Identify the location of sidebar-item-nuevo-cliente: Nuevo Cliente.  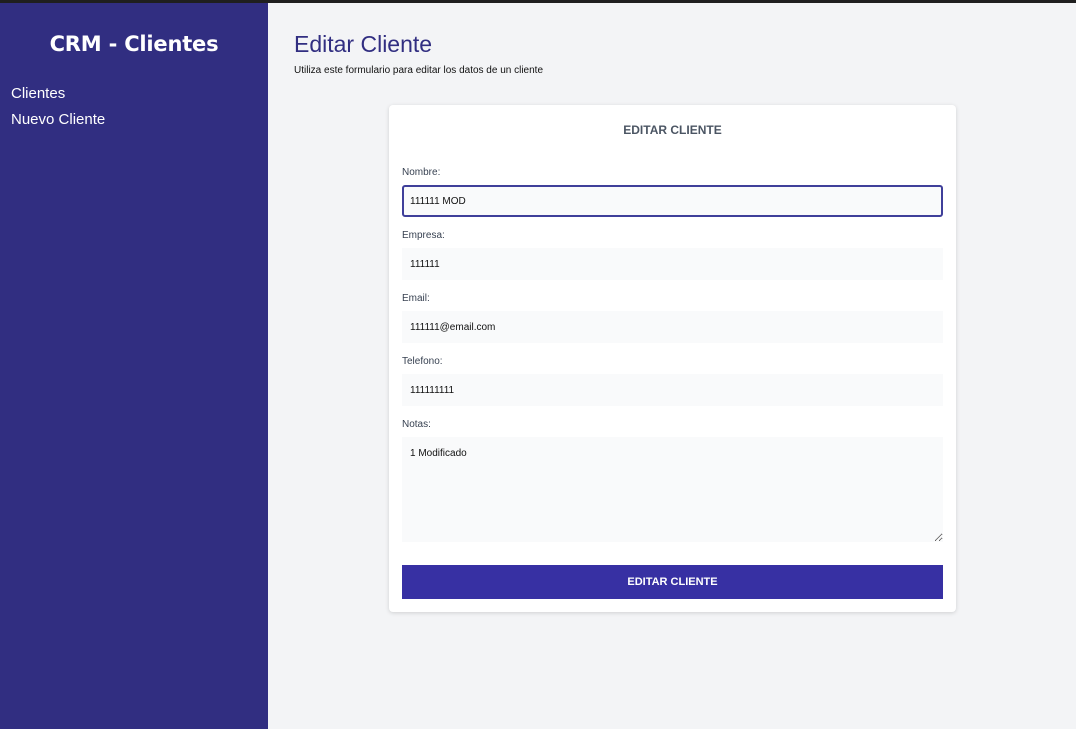
(139, 120).